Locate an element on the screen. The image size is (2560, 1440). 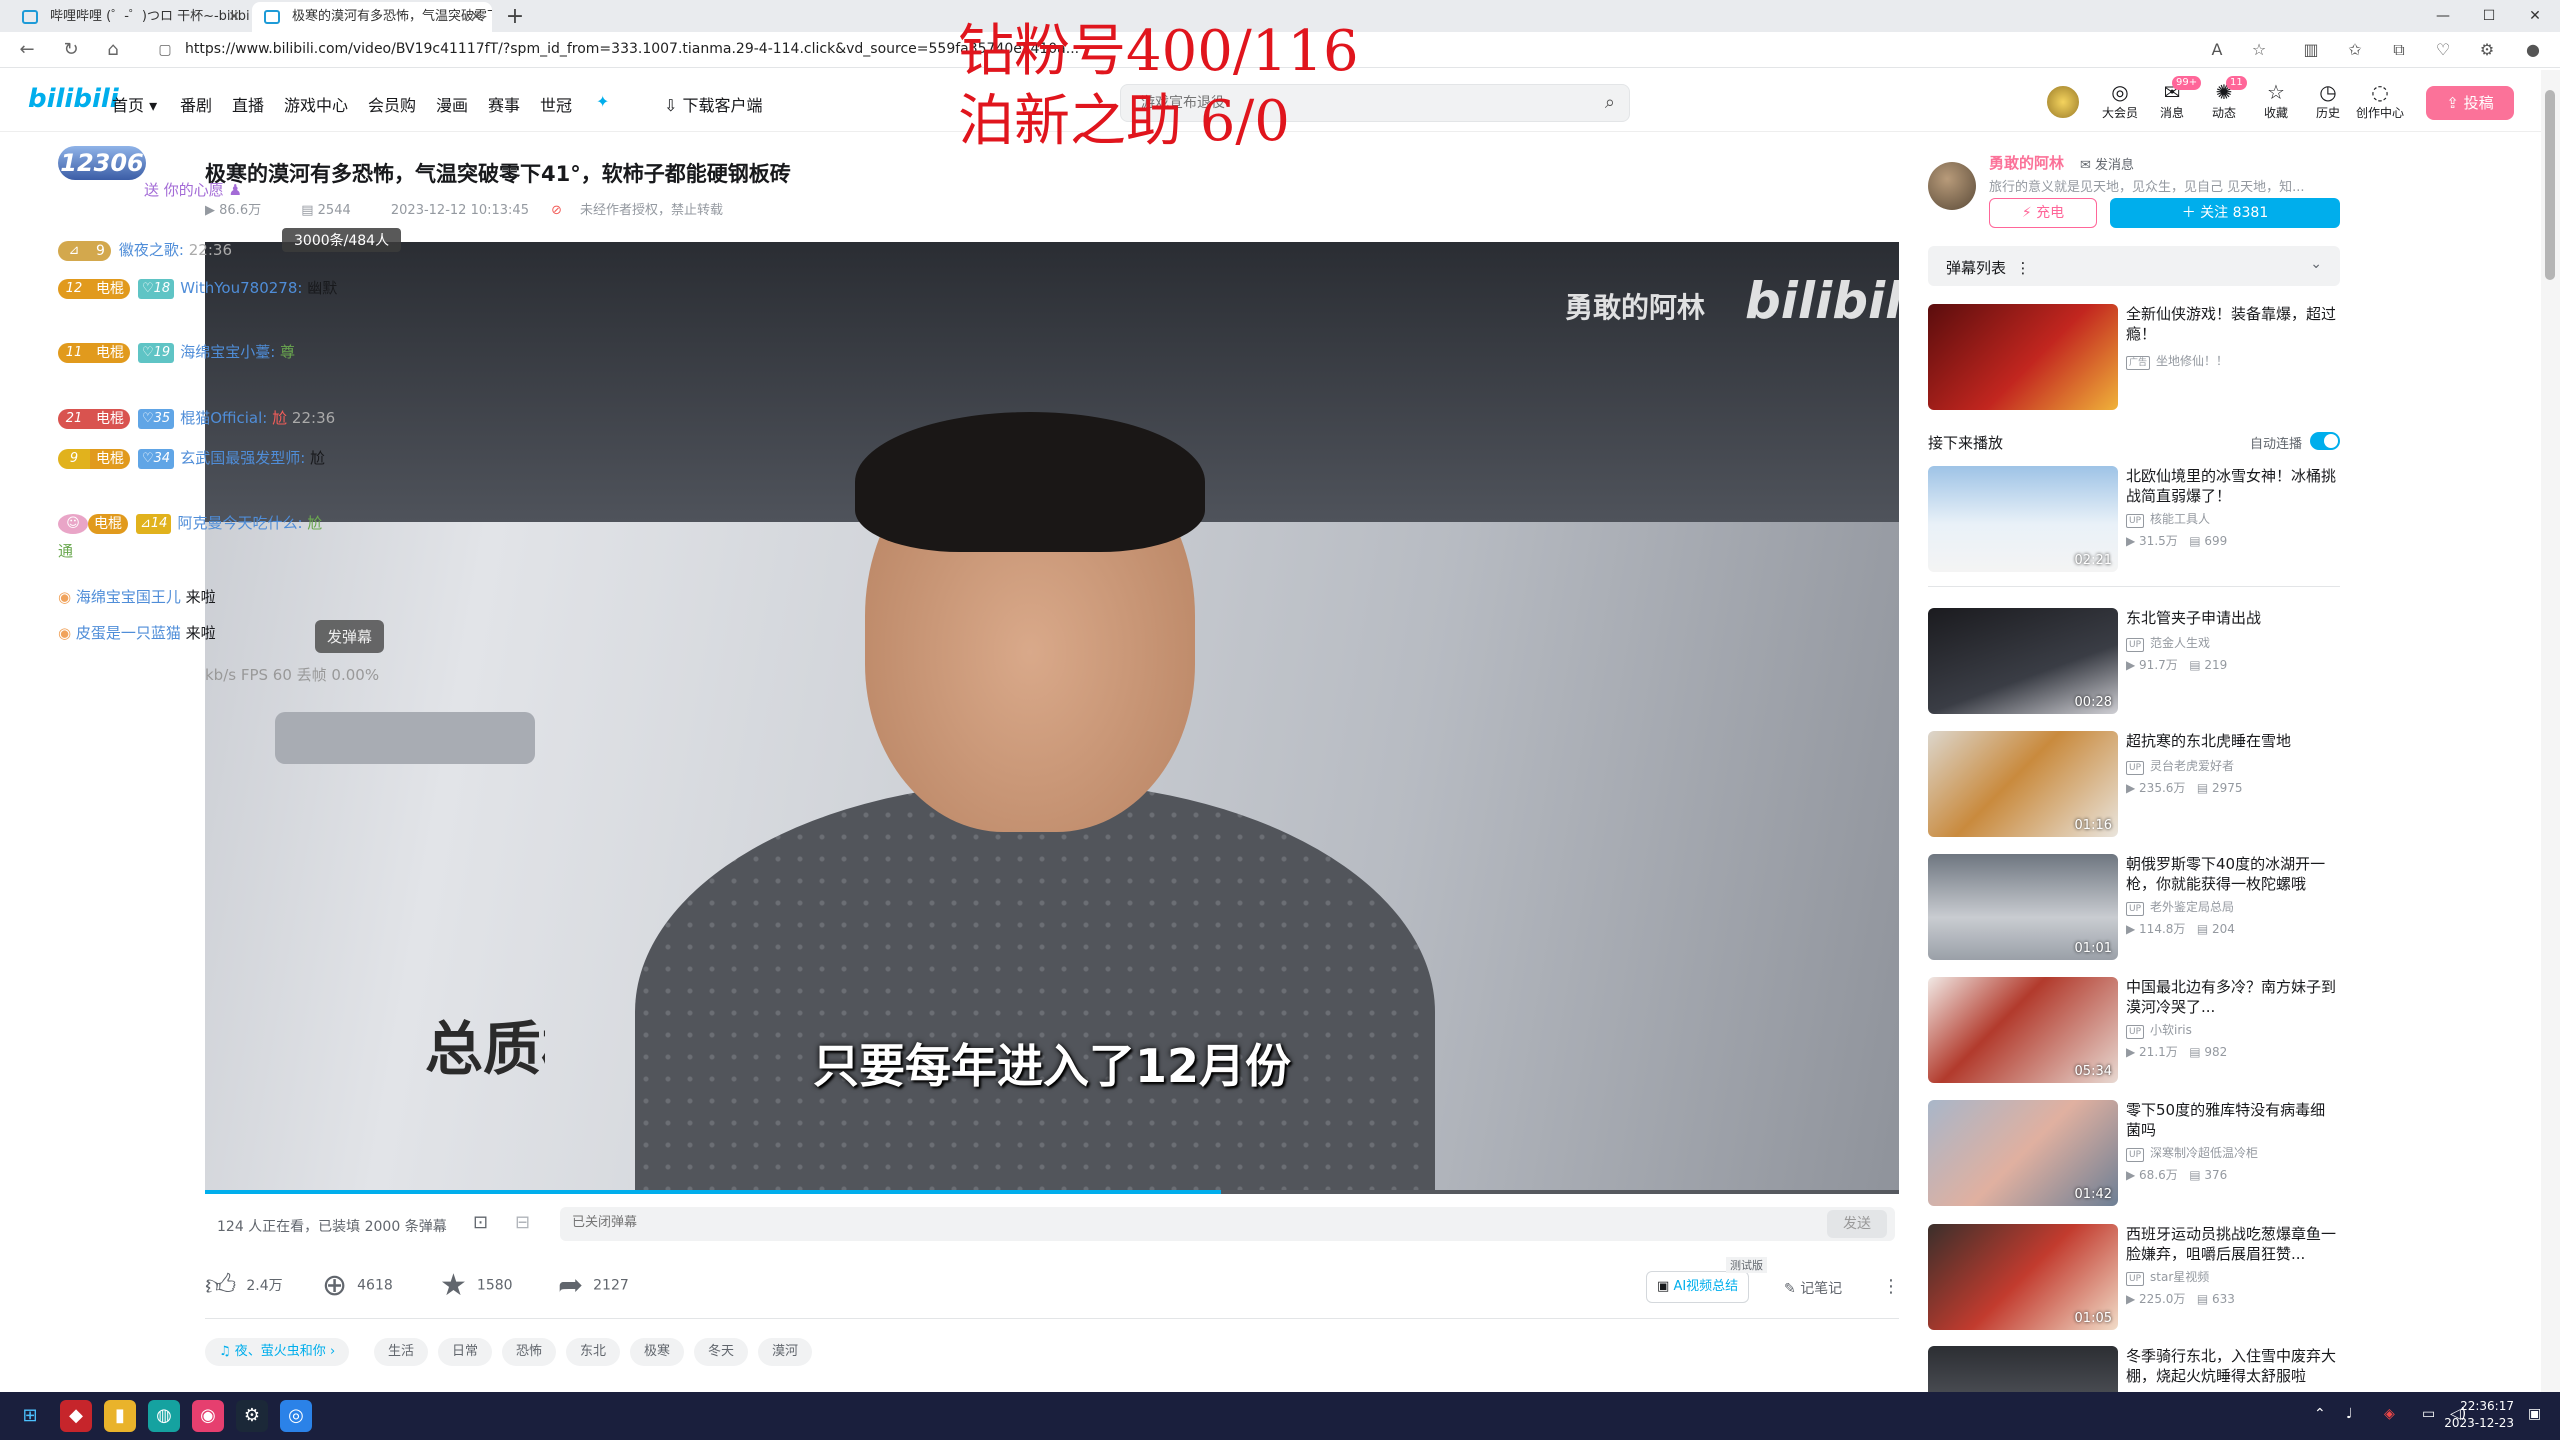
charge-button: ⚡ 充电 is located at coordinates (2043, 213).